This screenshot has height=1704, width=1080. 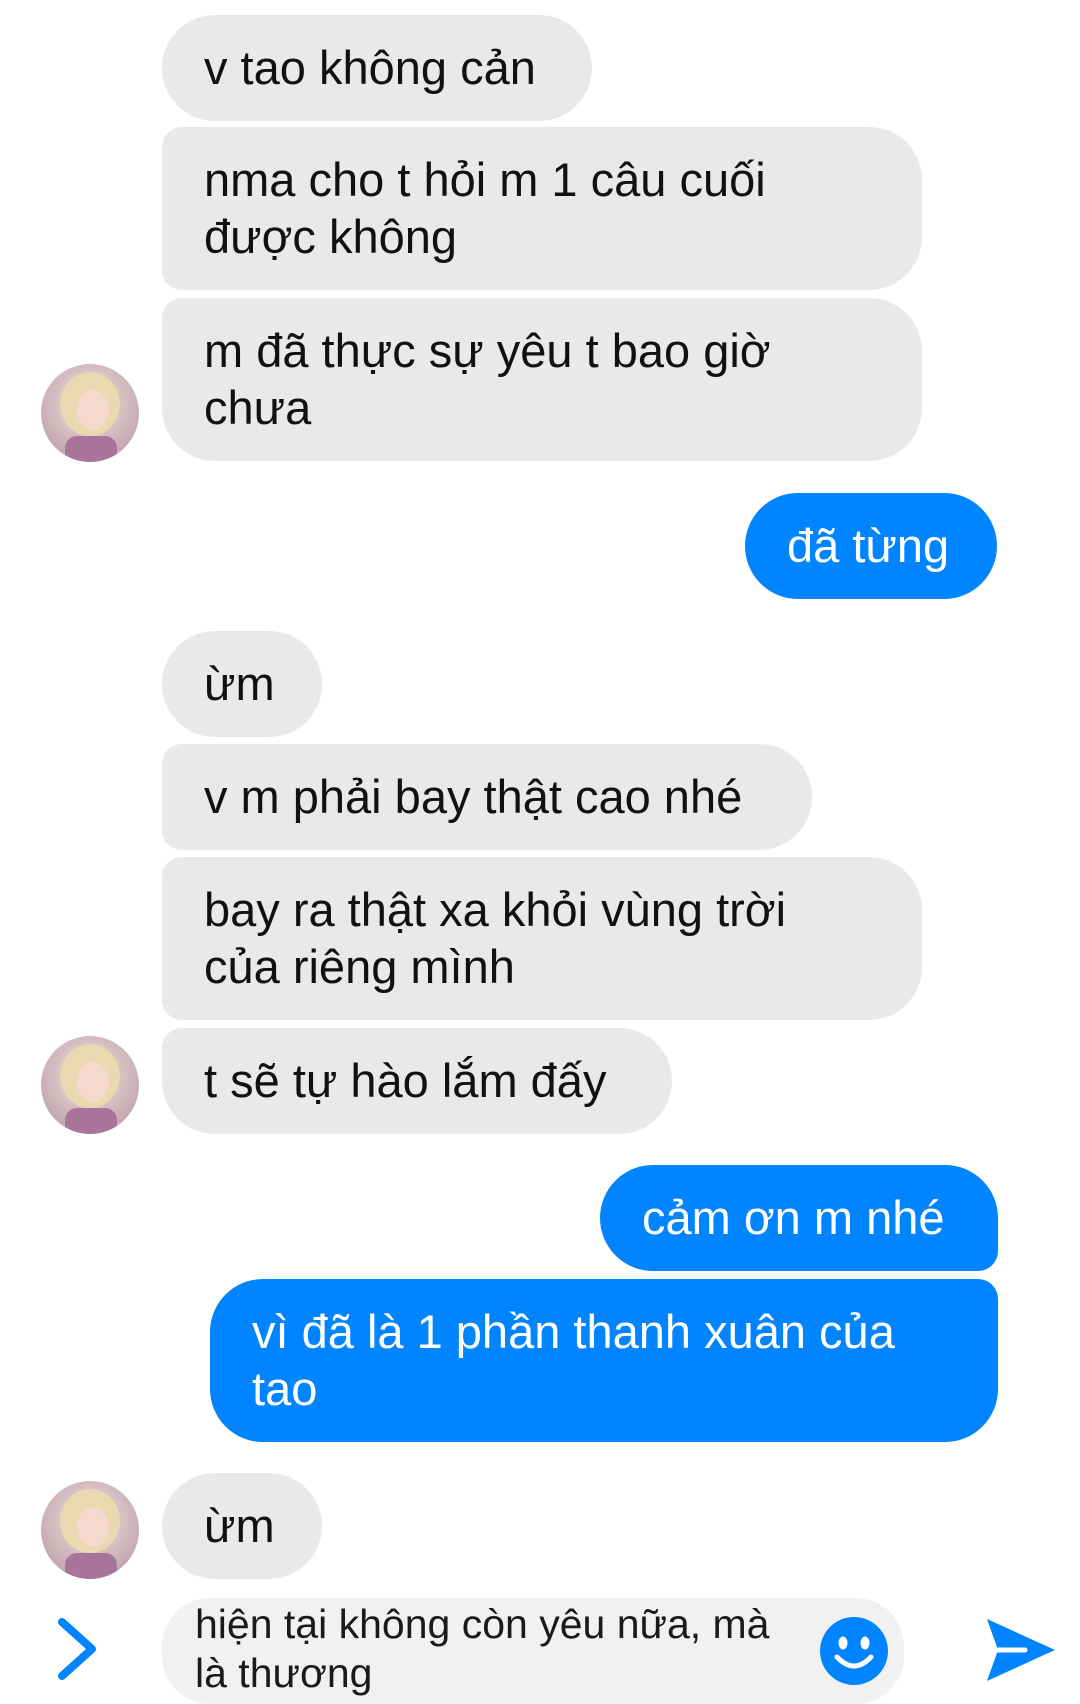 I want to click on message-input-text: hiện tại không còn yêu nữa, mà là thương, so click(x=495, y=1649).